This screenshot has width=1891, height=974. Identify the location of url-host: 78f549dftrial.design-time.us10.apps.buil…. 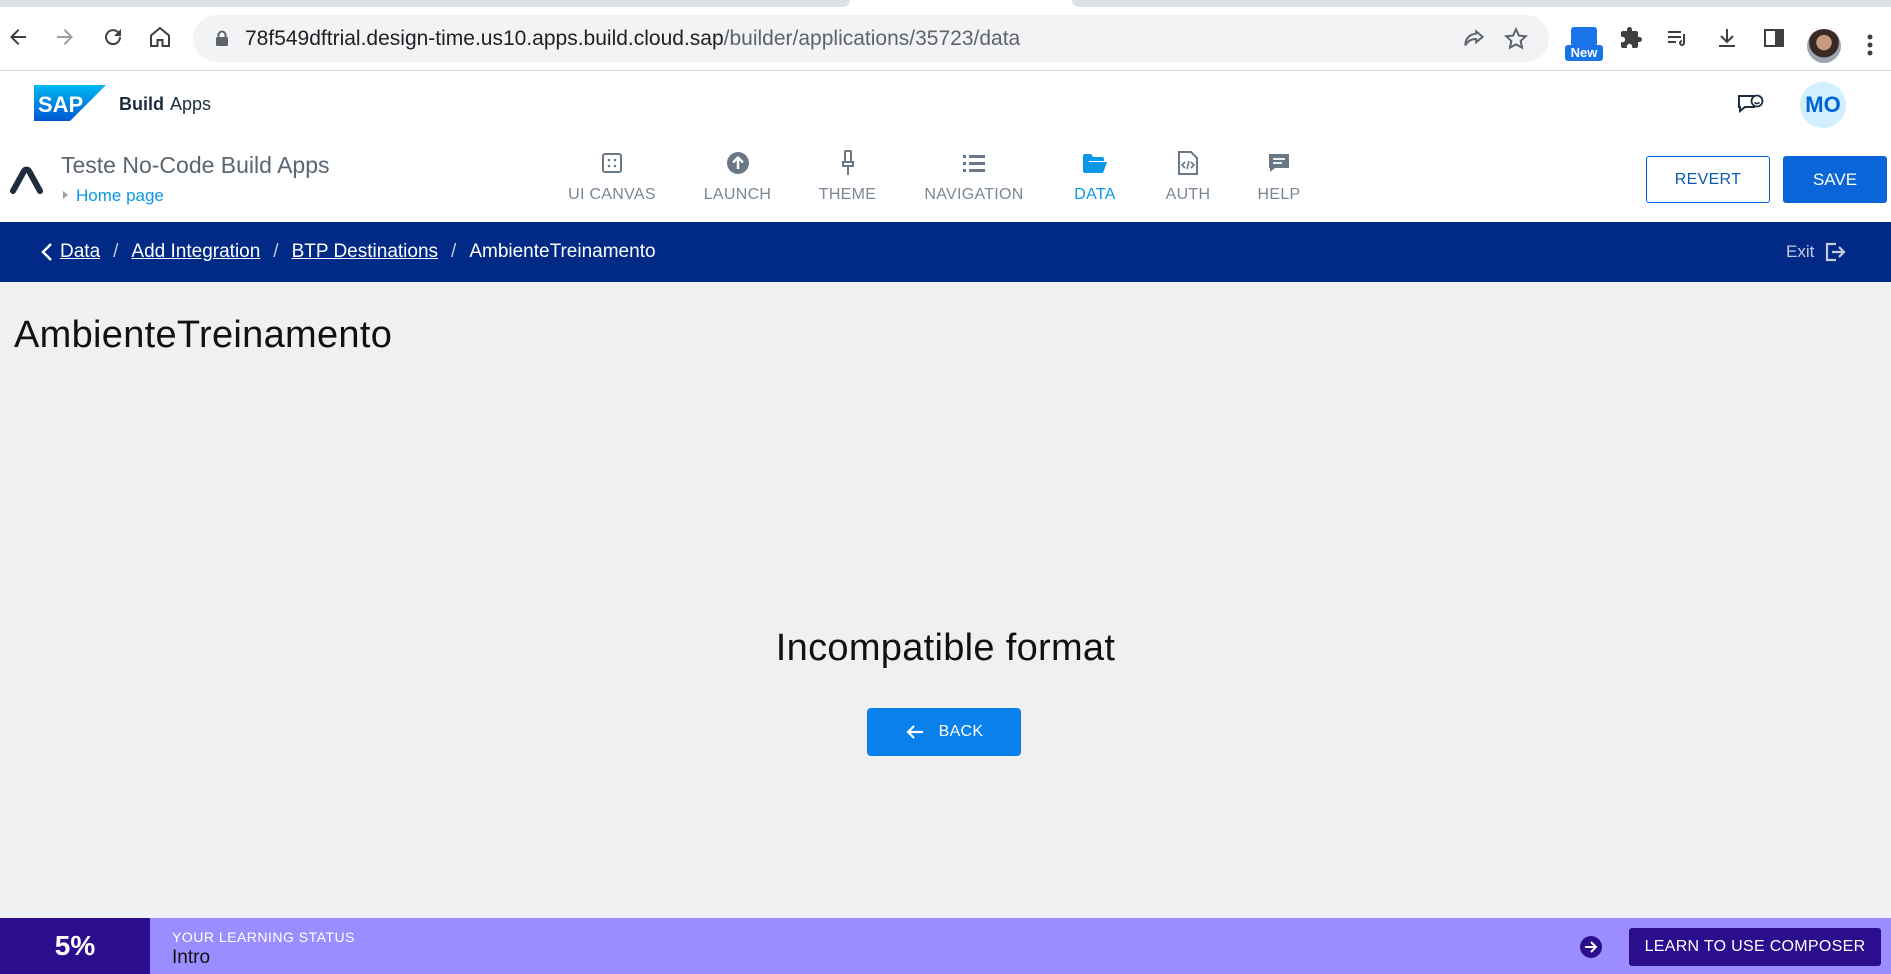
(484, 38).